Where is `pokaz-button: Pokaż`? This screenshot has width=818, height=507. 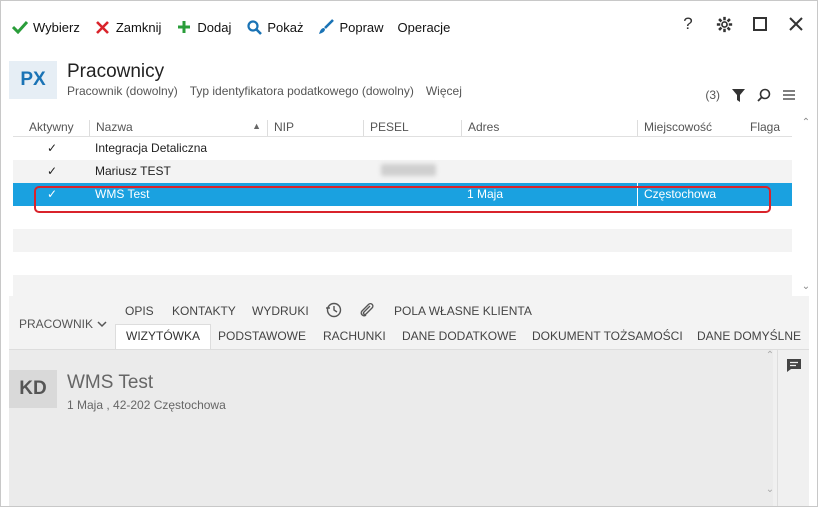 pokaz-button: Pokaż is located at coordinates (274, 27).